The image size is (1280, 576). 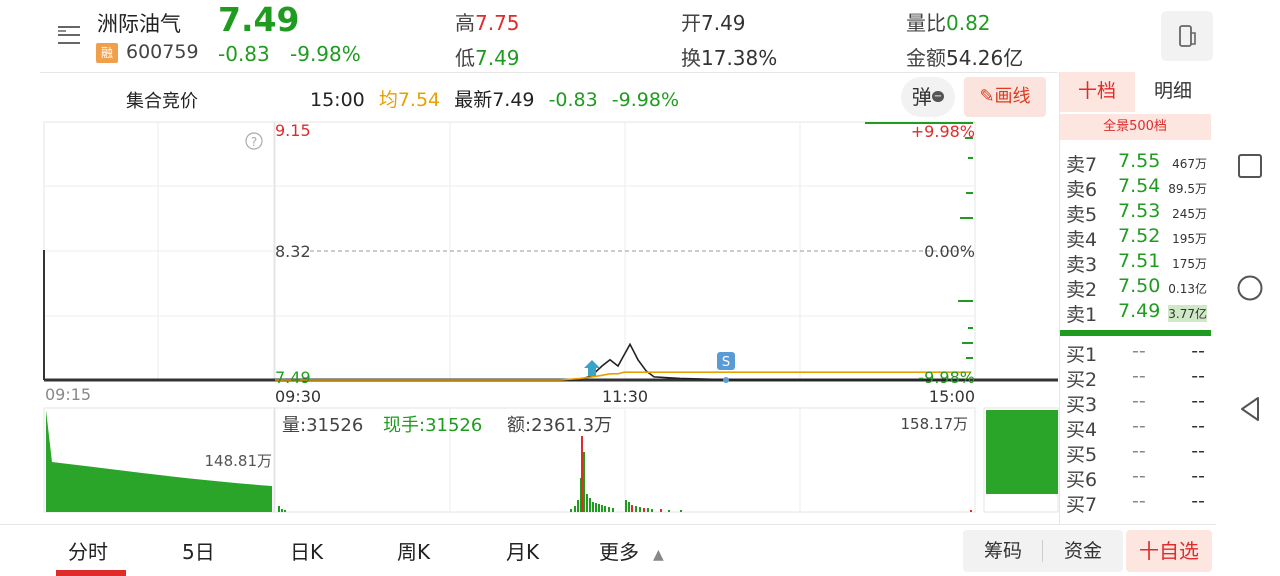 I want to click on ask-row: 卖3 7.51 175万, so click(x=1138, y=263).